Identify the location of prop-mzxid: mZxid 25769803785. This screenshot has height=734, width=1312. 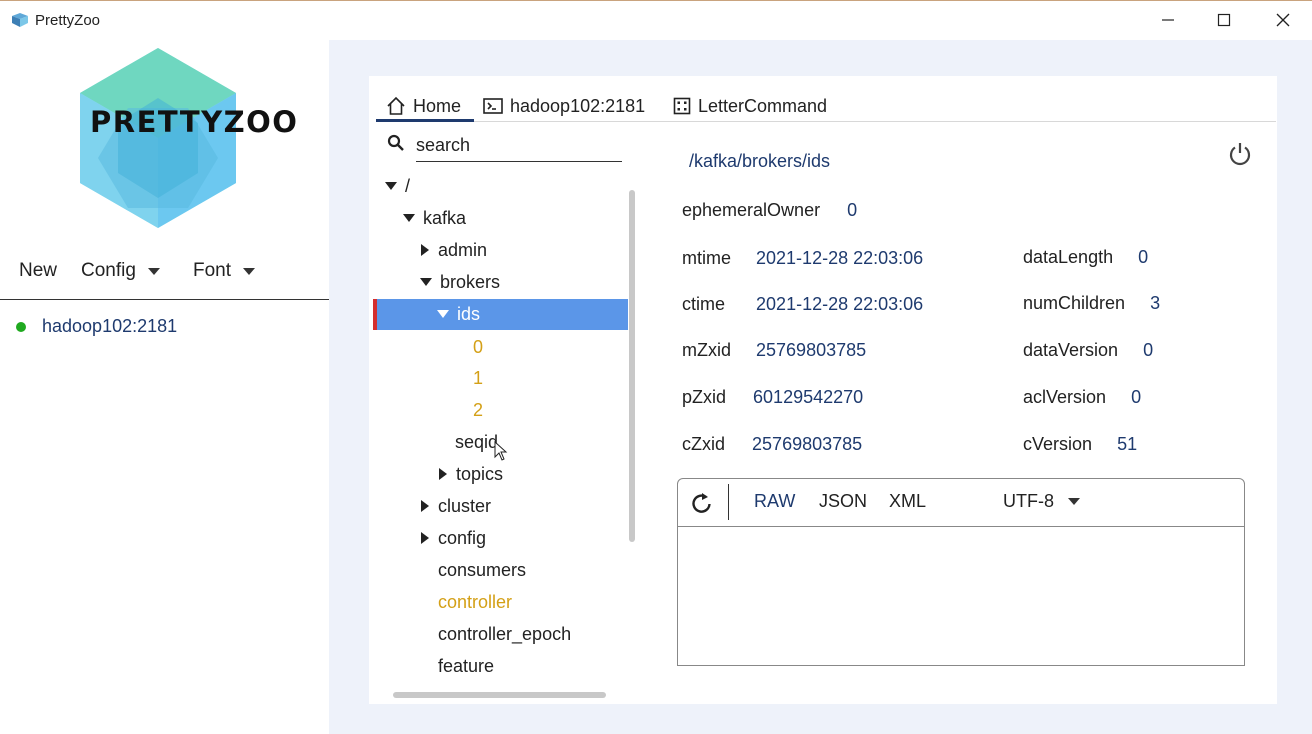
(774, 350).